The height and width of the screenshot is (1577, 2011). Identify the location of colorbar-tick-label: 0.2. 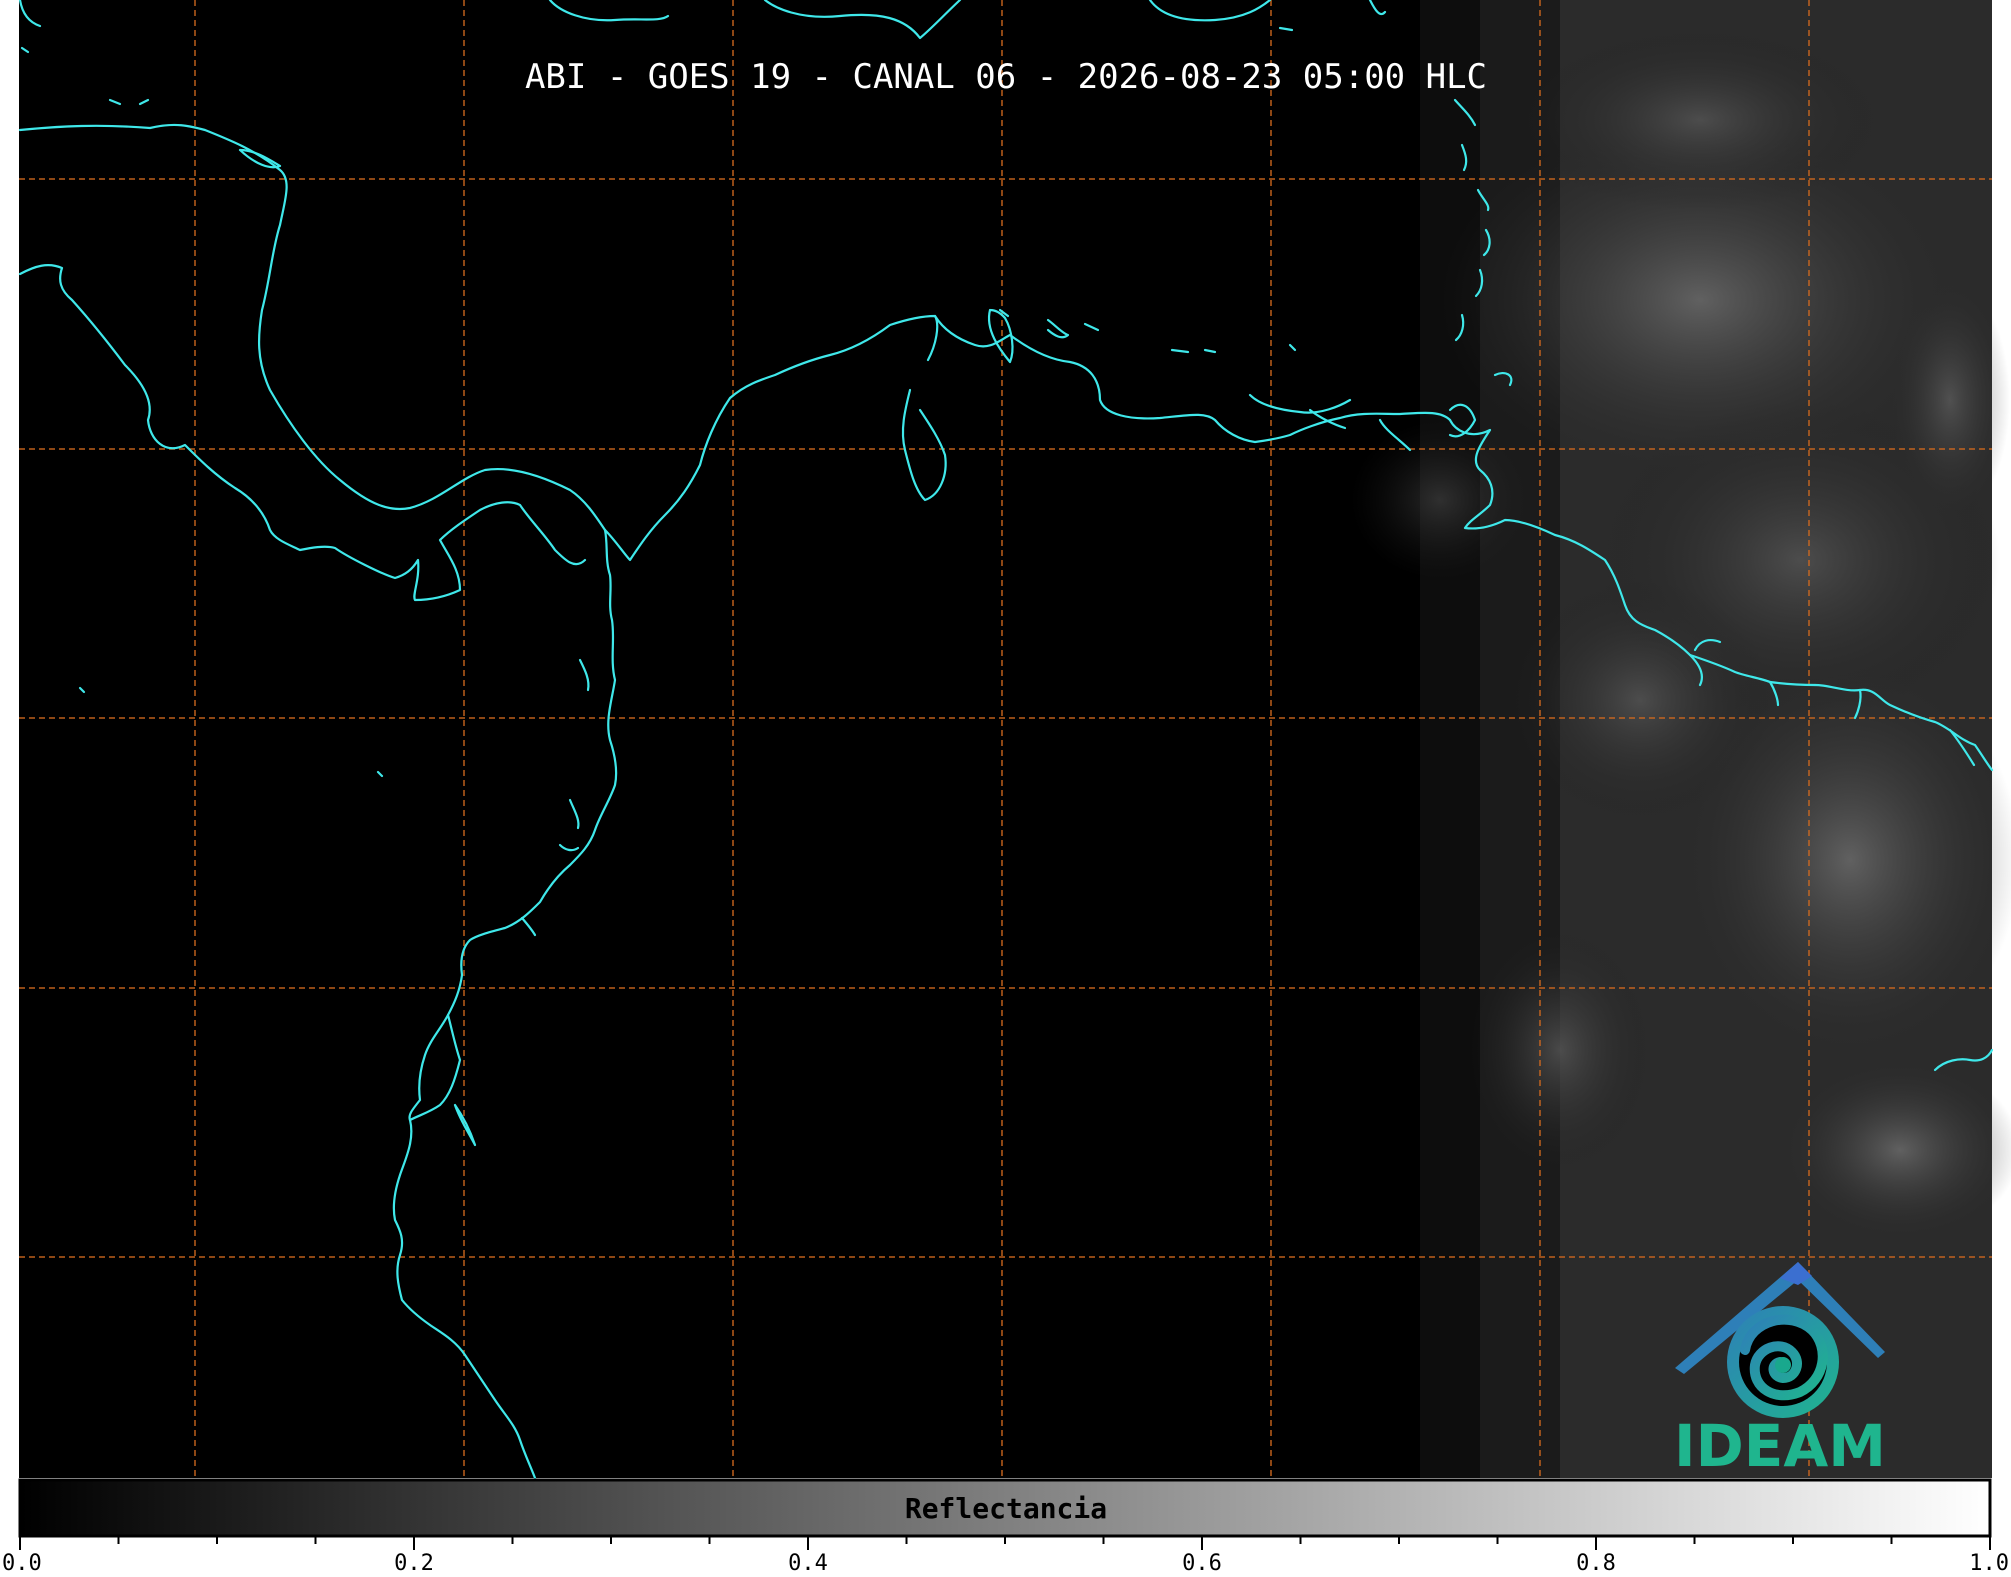
(414, 1563).